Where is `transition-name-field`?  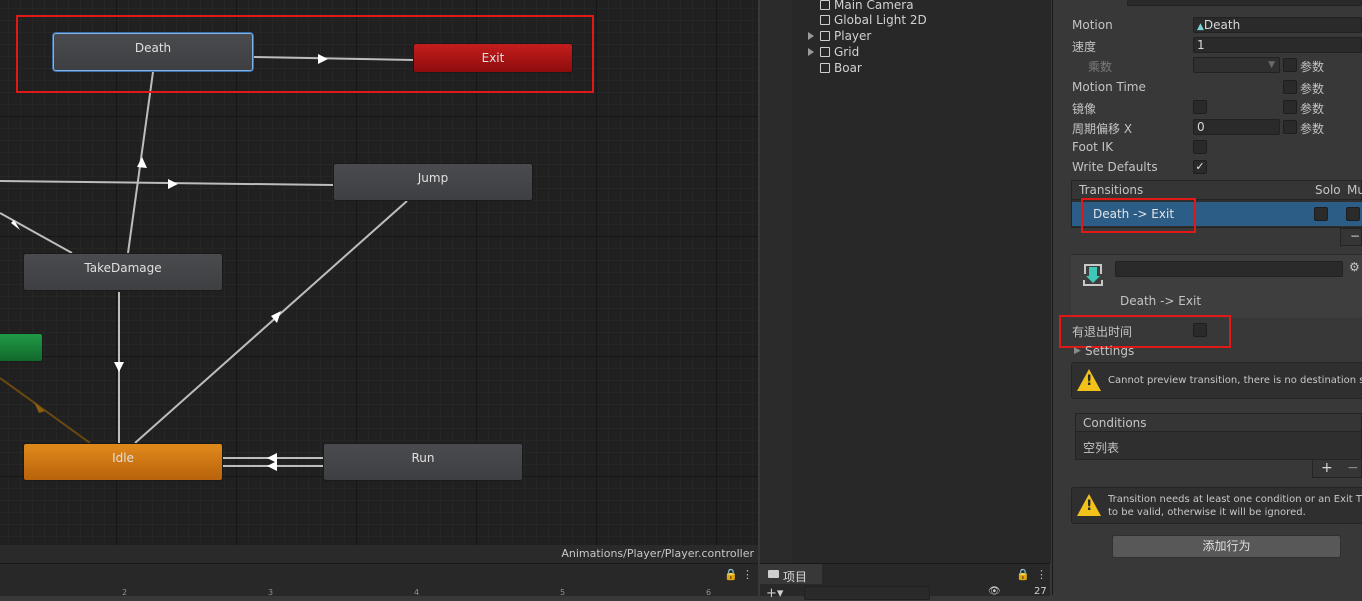
transition-name-field is located at coordinates (1229, 269).